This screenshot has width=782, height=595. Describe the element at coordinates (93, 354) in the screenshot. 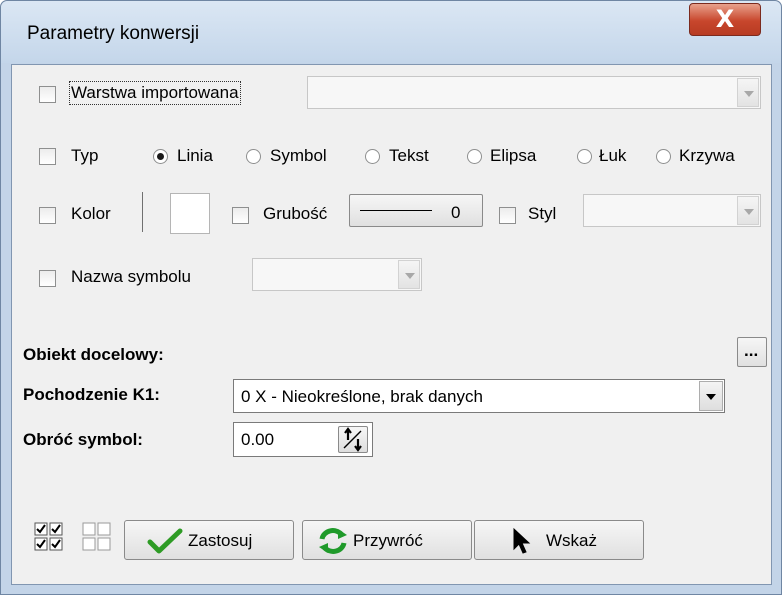

I see `target-label: Obiekt docelowy:` at that location.